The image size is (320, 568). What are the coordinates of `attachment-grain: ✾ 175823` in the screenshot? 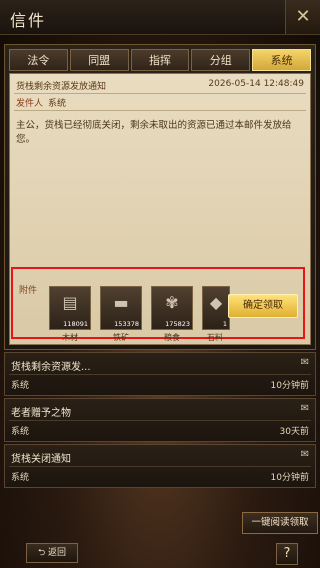 It's located at (172, 308).